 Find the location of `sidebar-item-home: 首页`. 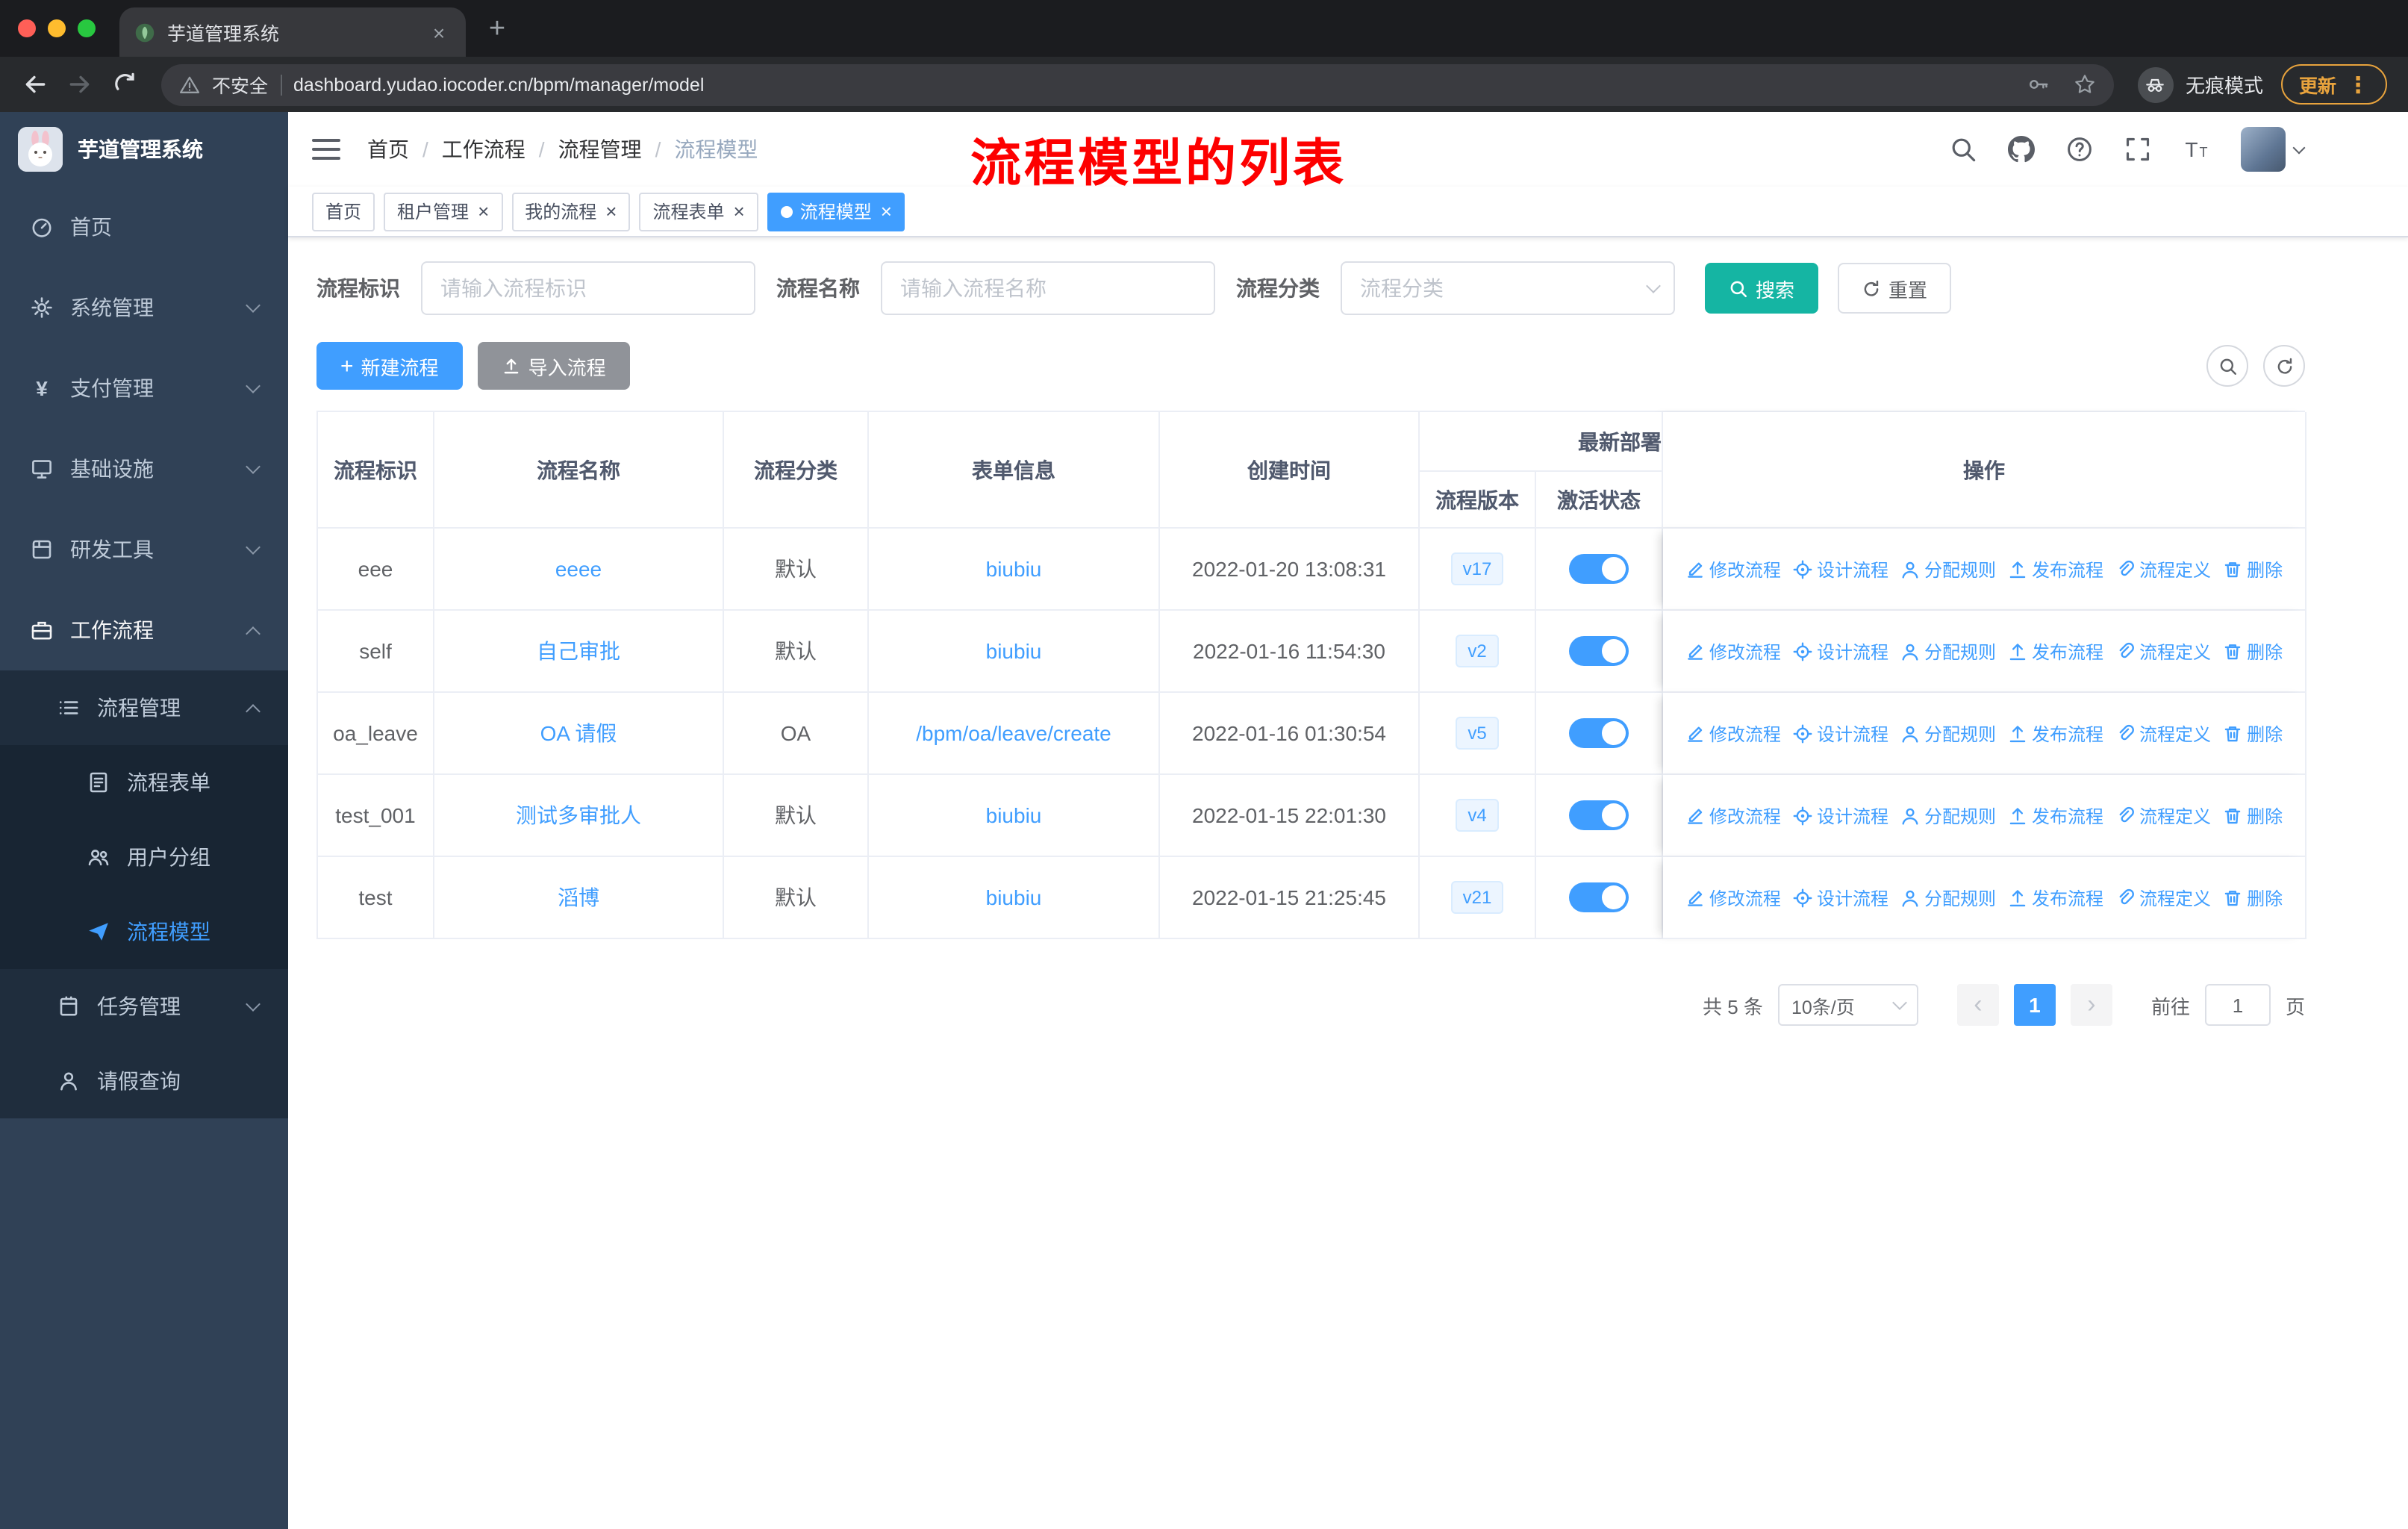

sidebar-item-home: 首页 is located at coordinates (144, 227).